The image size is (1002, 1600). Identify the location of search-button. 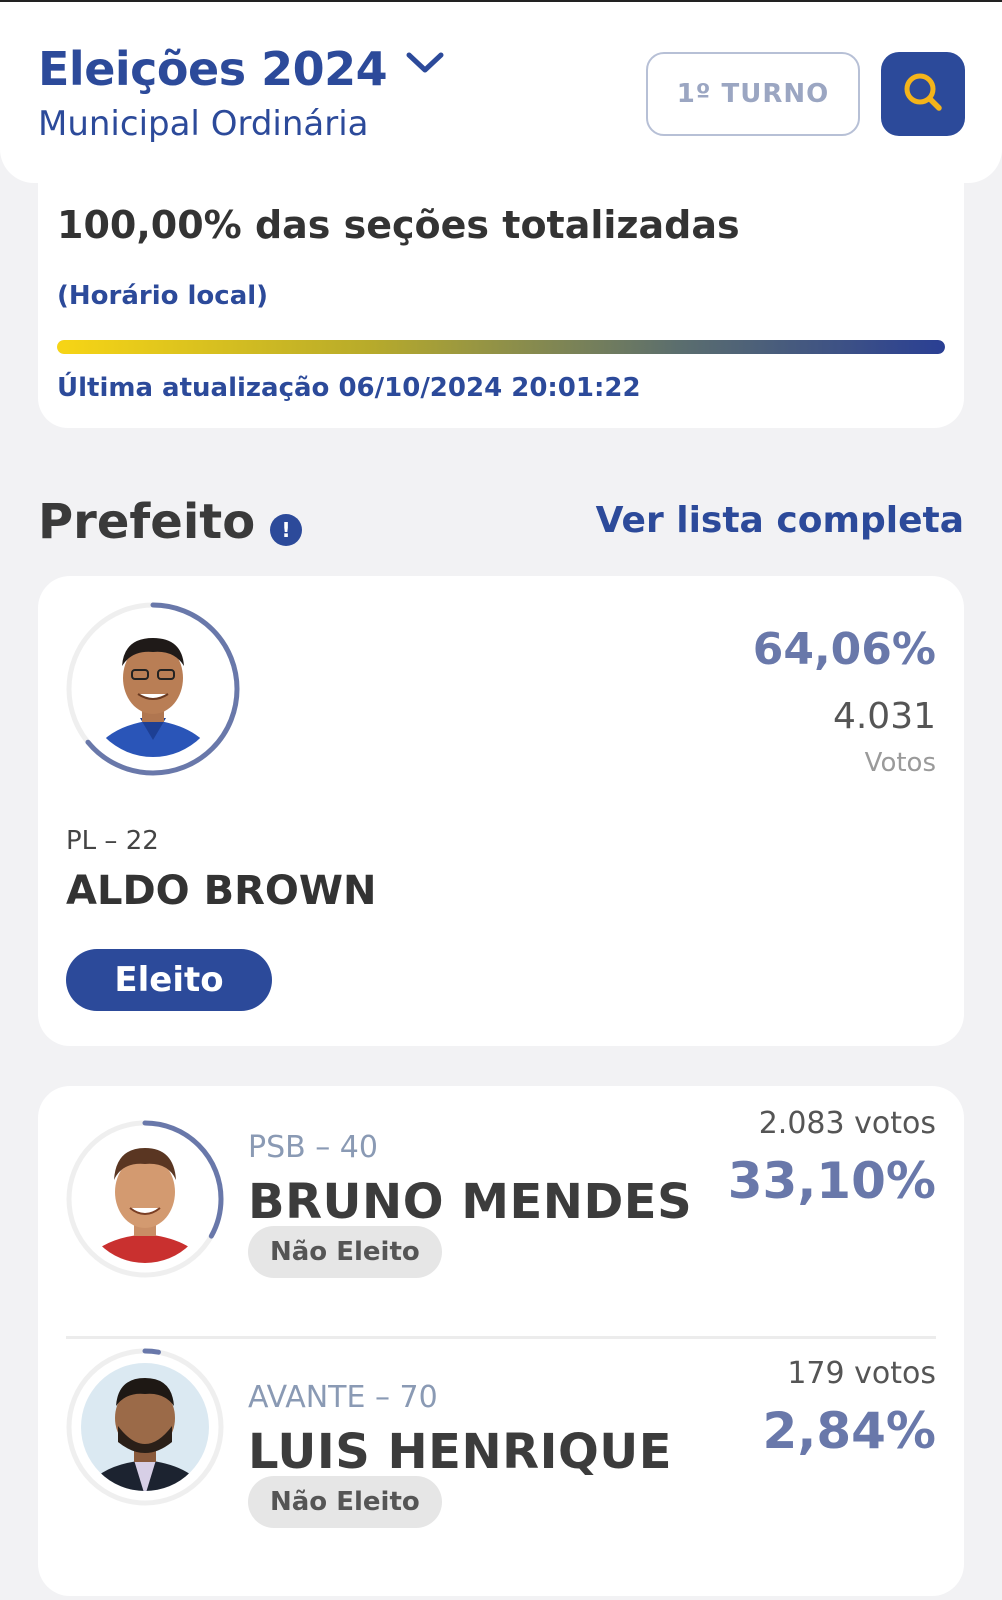
(923, 94).